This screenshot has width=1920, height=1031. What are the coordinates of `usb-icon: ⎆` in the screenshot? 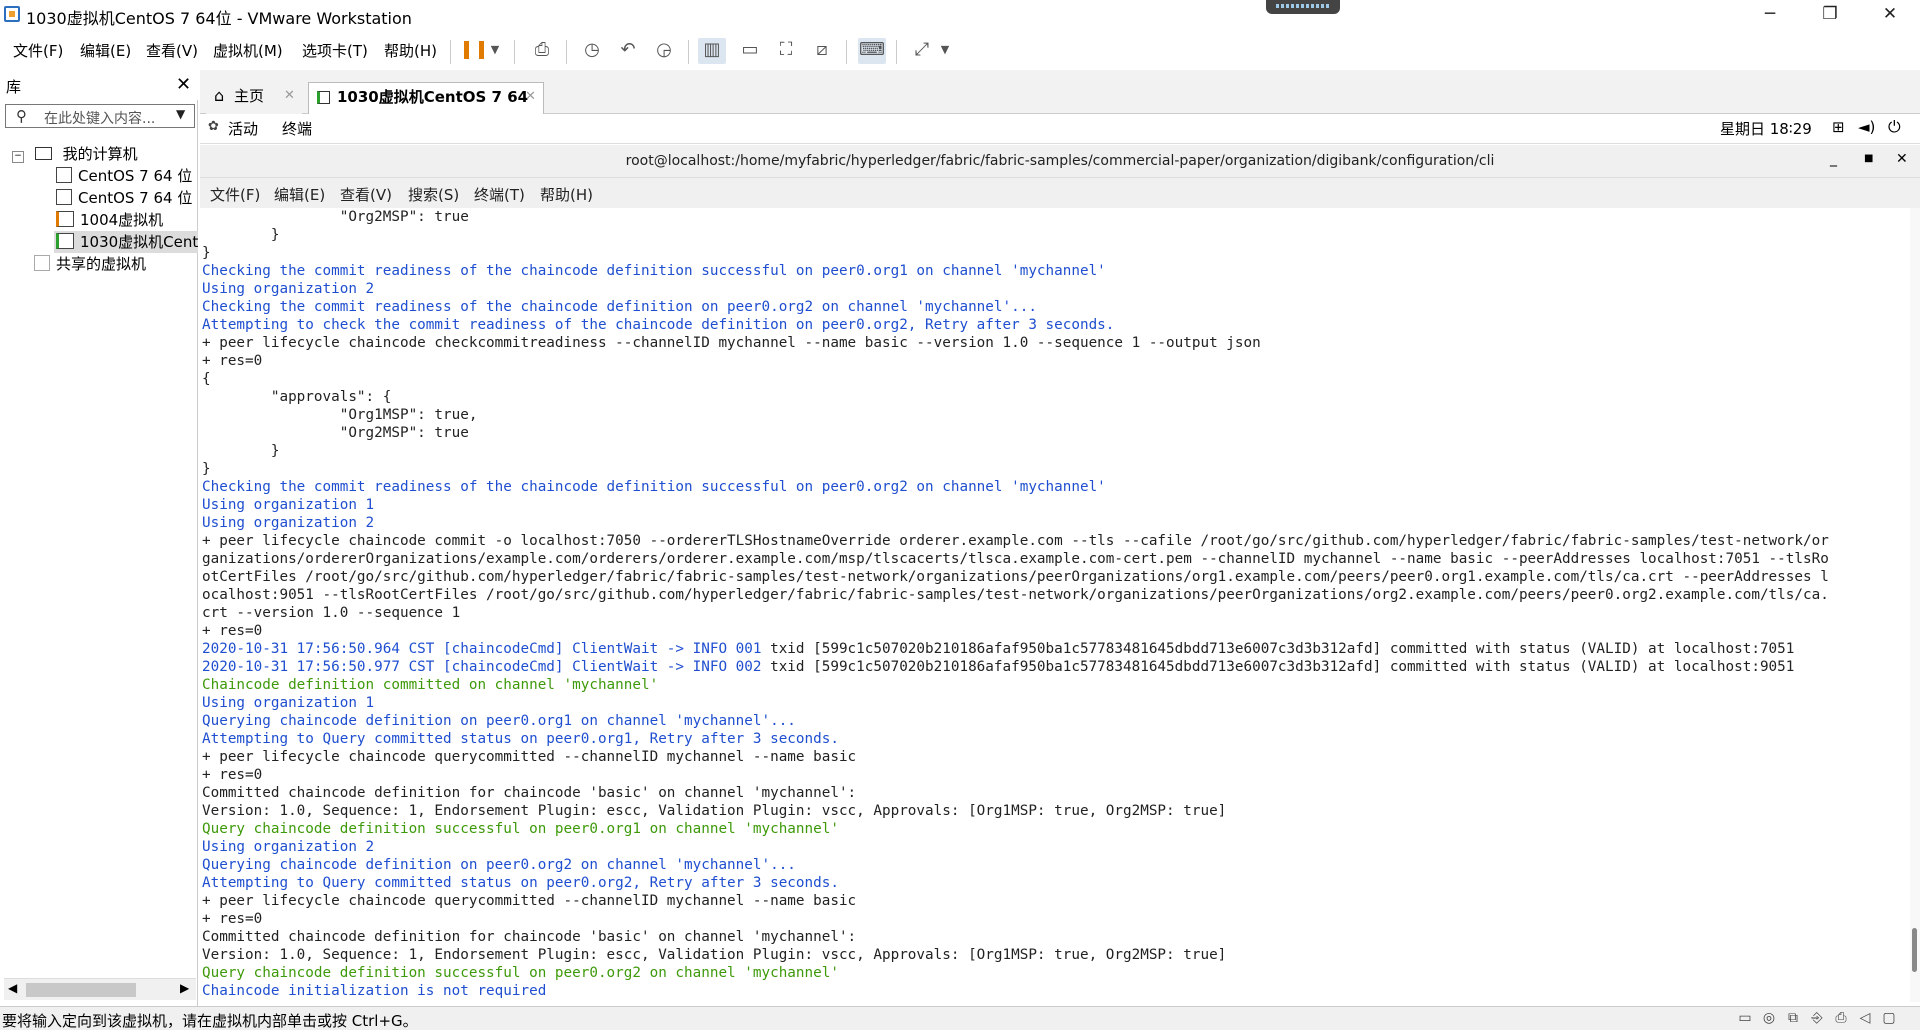 It's located at (1817, 1018).